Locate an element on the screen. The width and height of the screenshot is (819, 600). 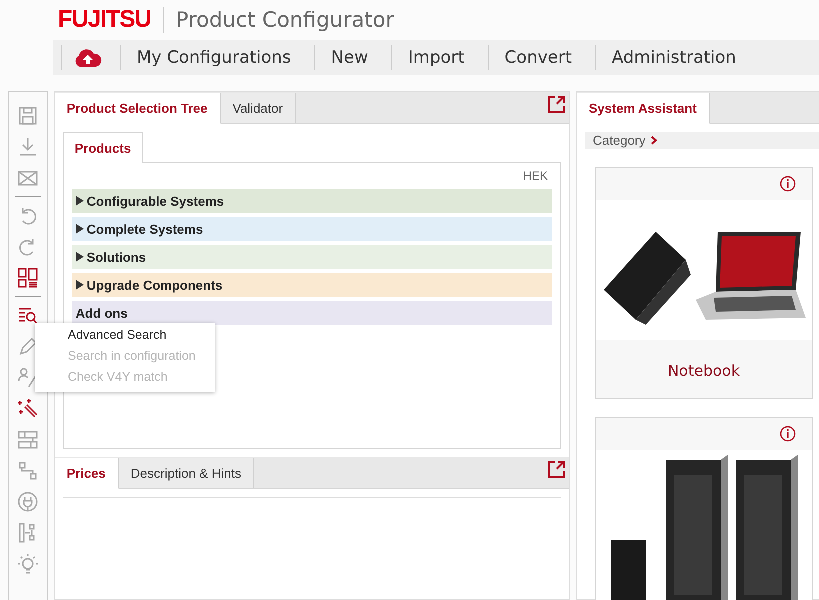
nav-item: Administration is located at coordinates (674, 58).